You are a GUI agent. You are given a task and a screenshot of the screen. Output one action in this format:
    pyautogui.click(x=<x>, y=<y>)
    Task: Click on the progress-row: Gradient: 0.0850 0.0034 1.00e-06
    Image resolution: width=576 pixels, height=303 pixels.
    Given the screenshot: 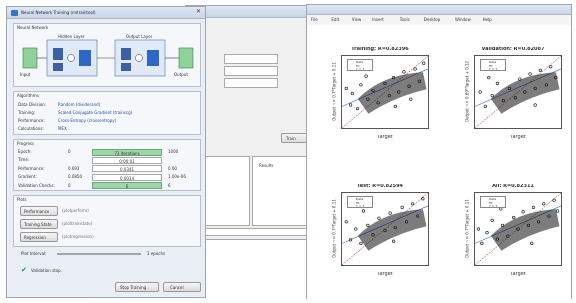 What is the action you would take?
    pyautogui.click(x=108, y=177)
    